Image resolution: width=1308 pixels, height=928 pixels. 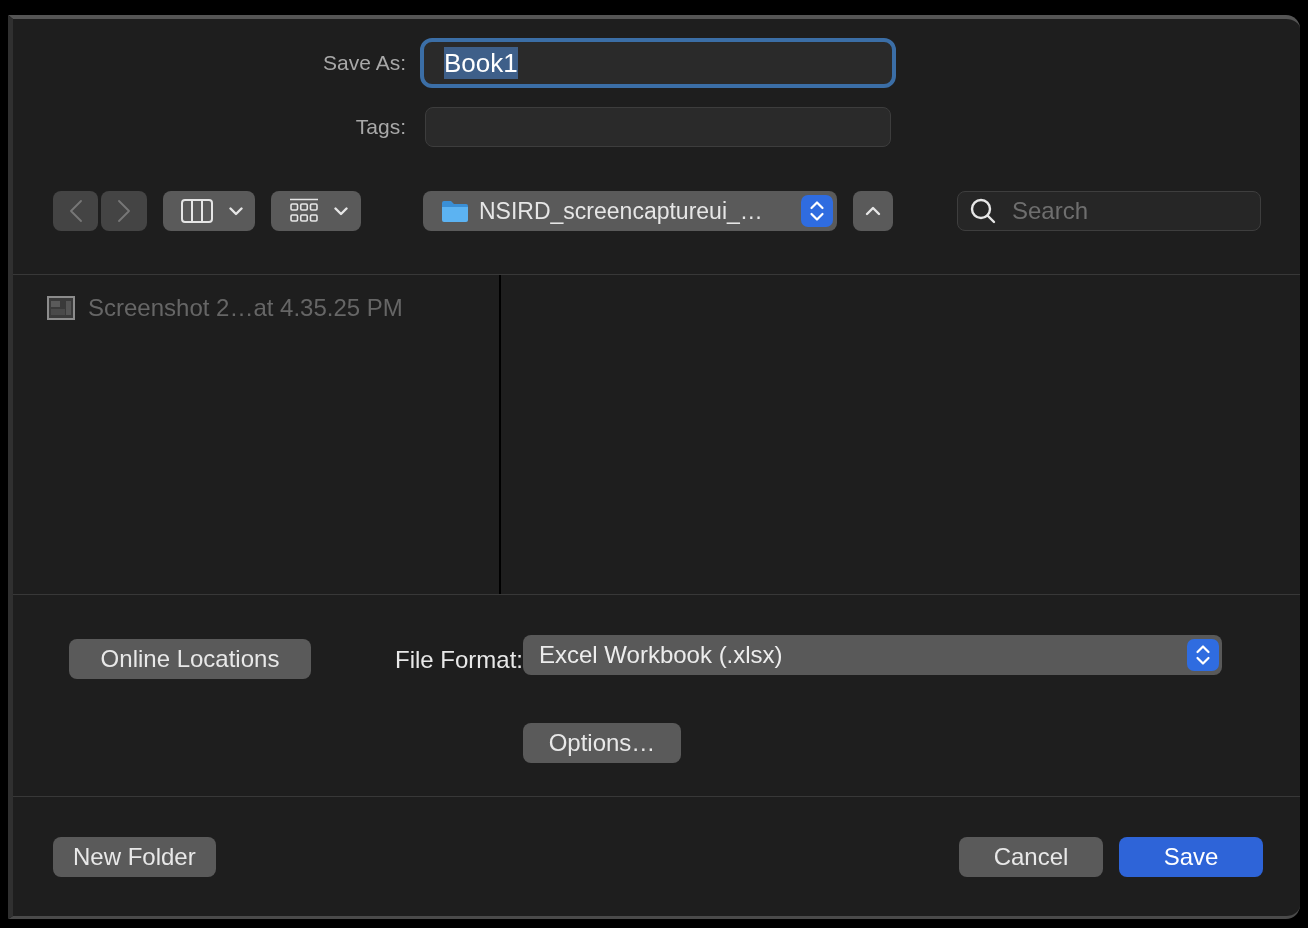 I want to click on chevron-up-icon, so click(x=873, y=211).